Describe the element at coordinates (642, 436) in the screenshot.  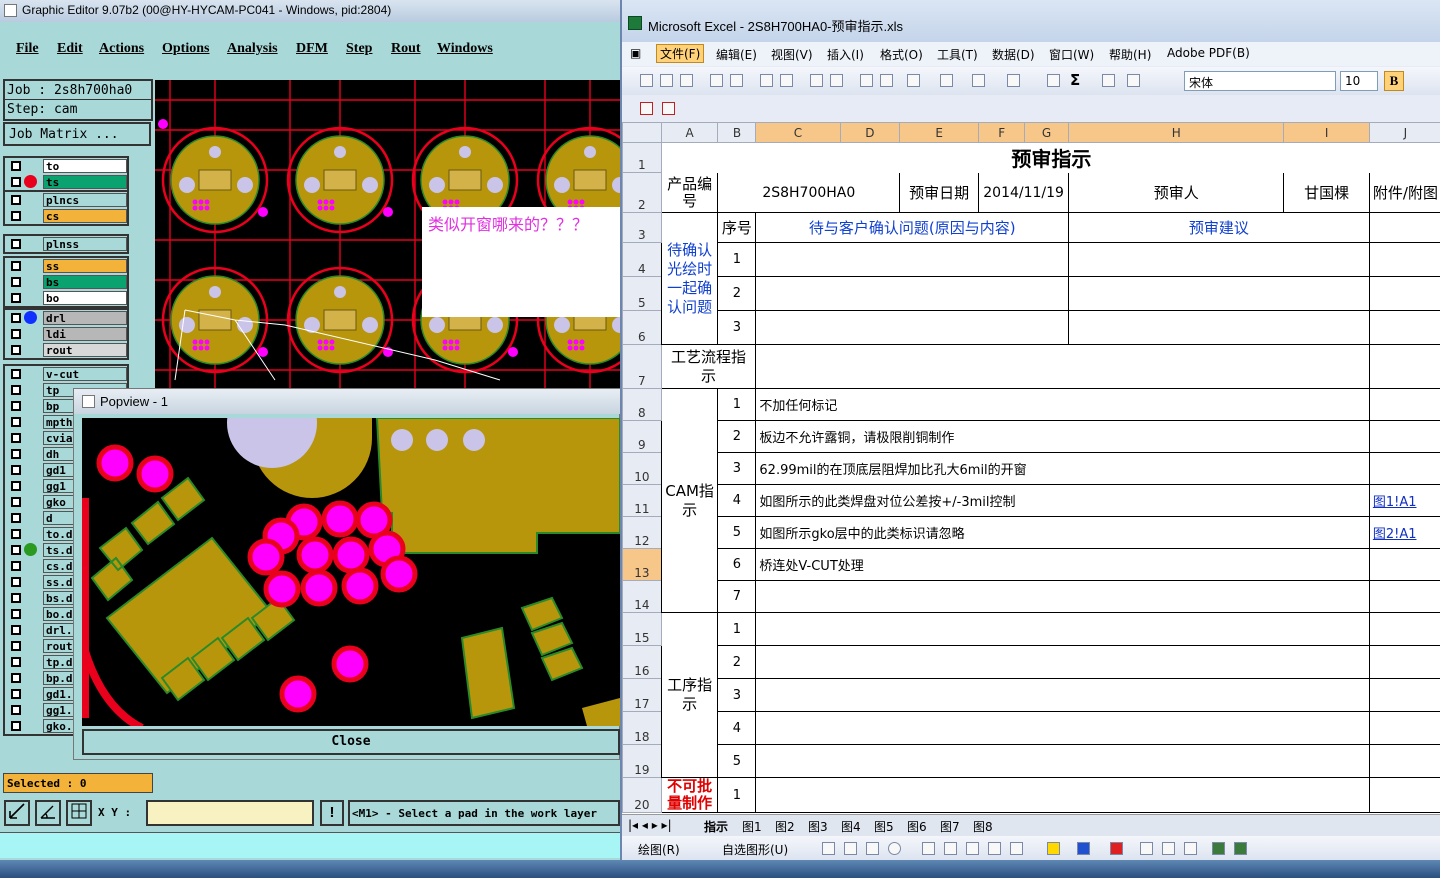
I see `row-header: 9` at that location.